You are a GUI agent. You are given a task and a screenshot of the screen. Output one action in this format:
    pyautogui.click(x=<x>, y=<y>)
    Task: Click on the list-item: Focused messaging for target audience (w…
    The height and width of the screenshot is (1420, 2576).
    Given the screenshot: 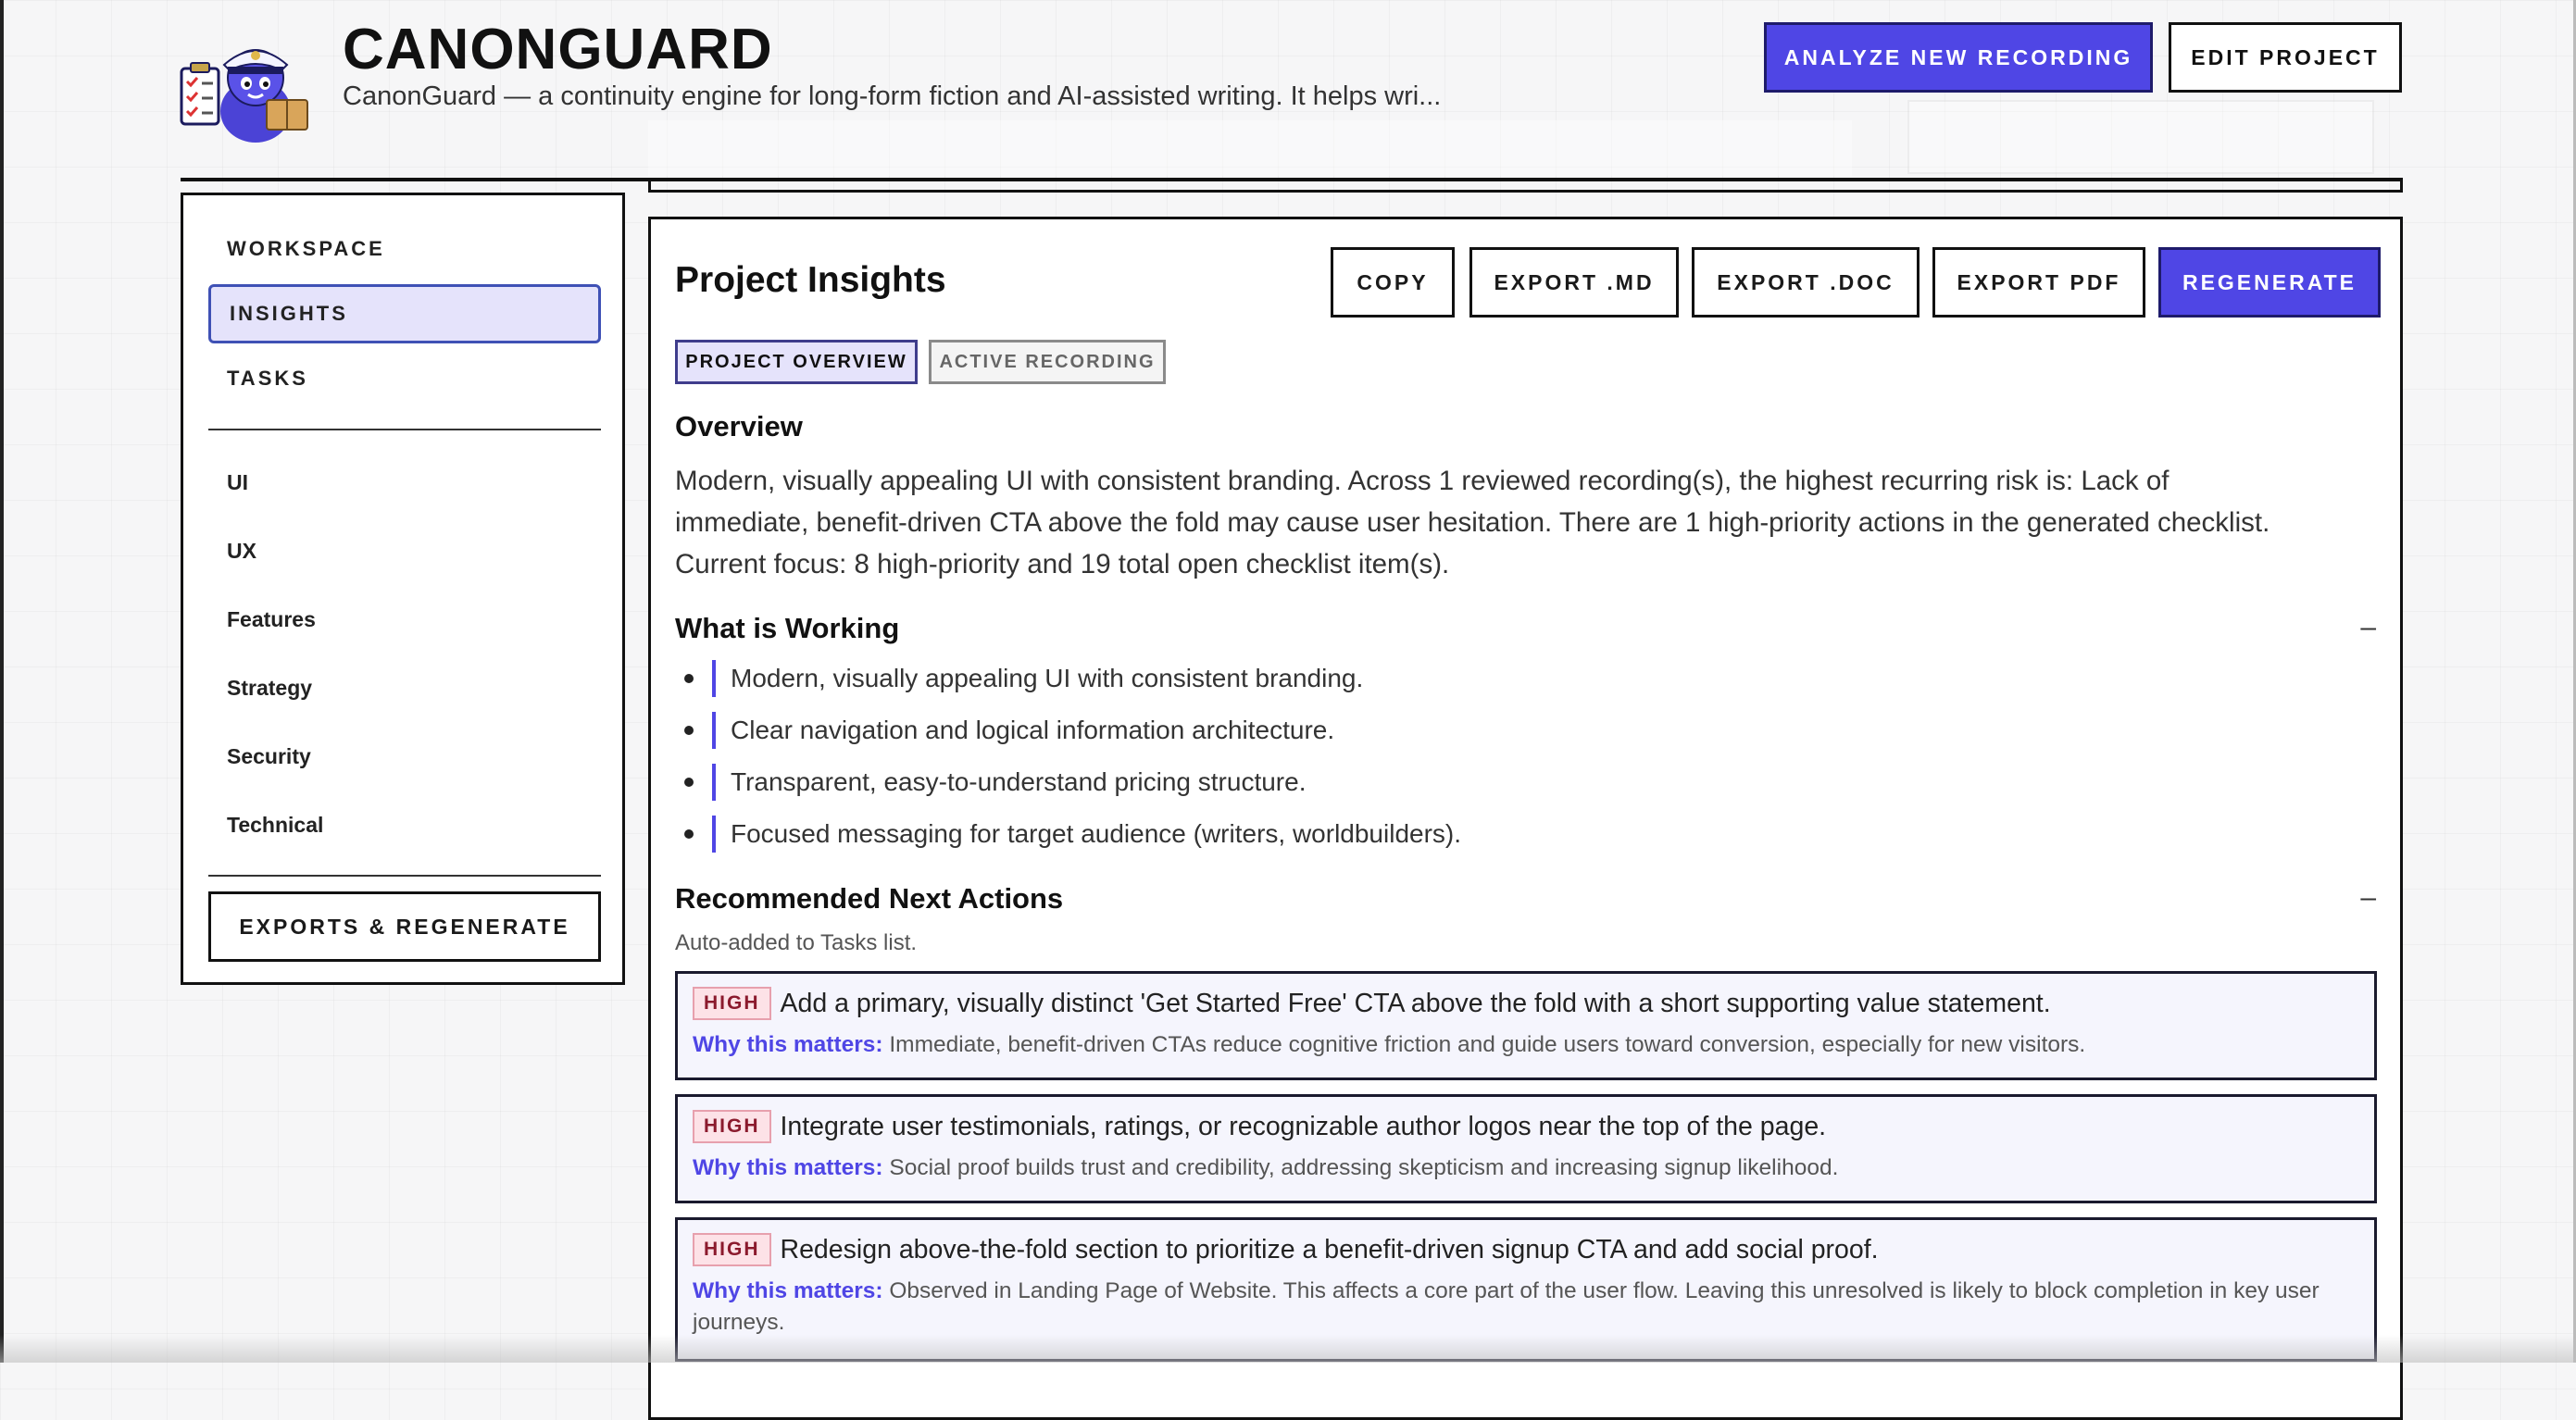 What is the action you would take?
    pyautogui.click(x=1068, y=834)
    